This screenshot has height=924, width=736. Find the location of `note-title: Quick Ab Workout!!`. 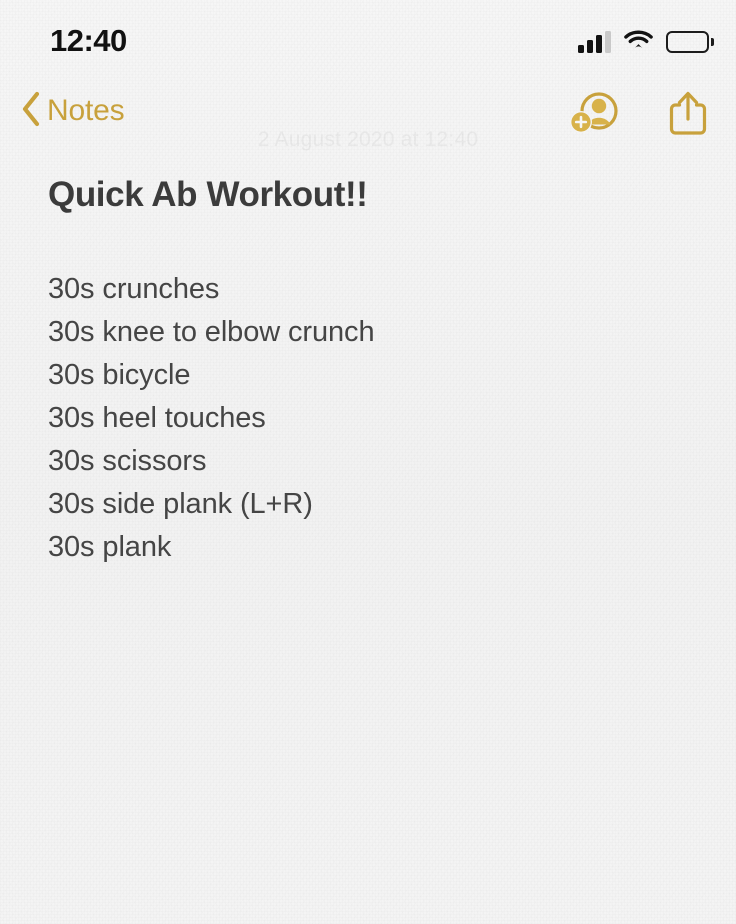

note-title: Quick Ab Workout!! is located at coordinates (208, 194).